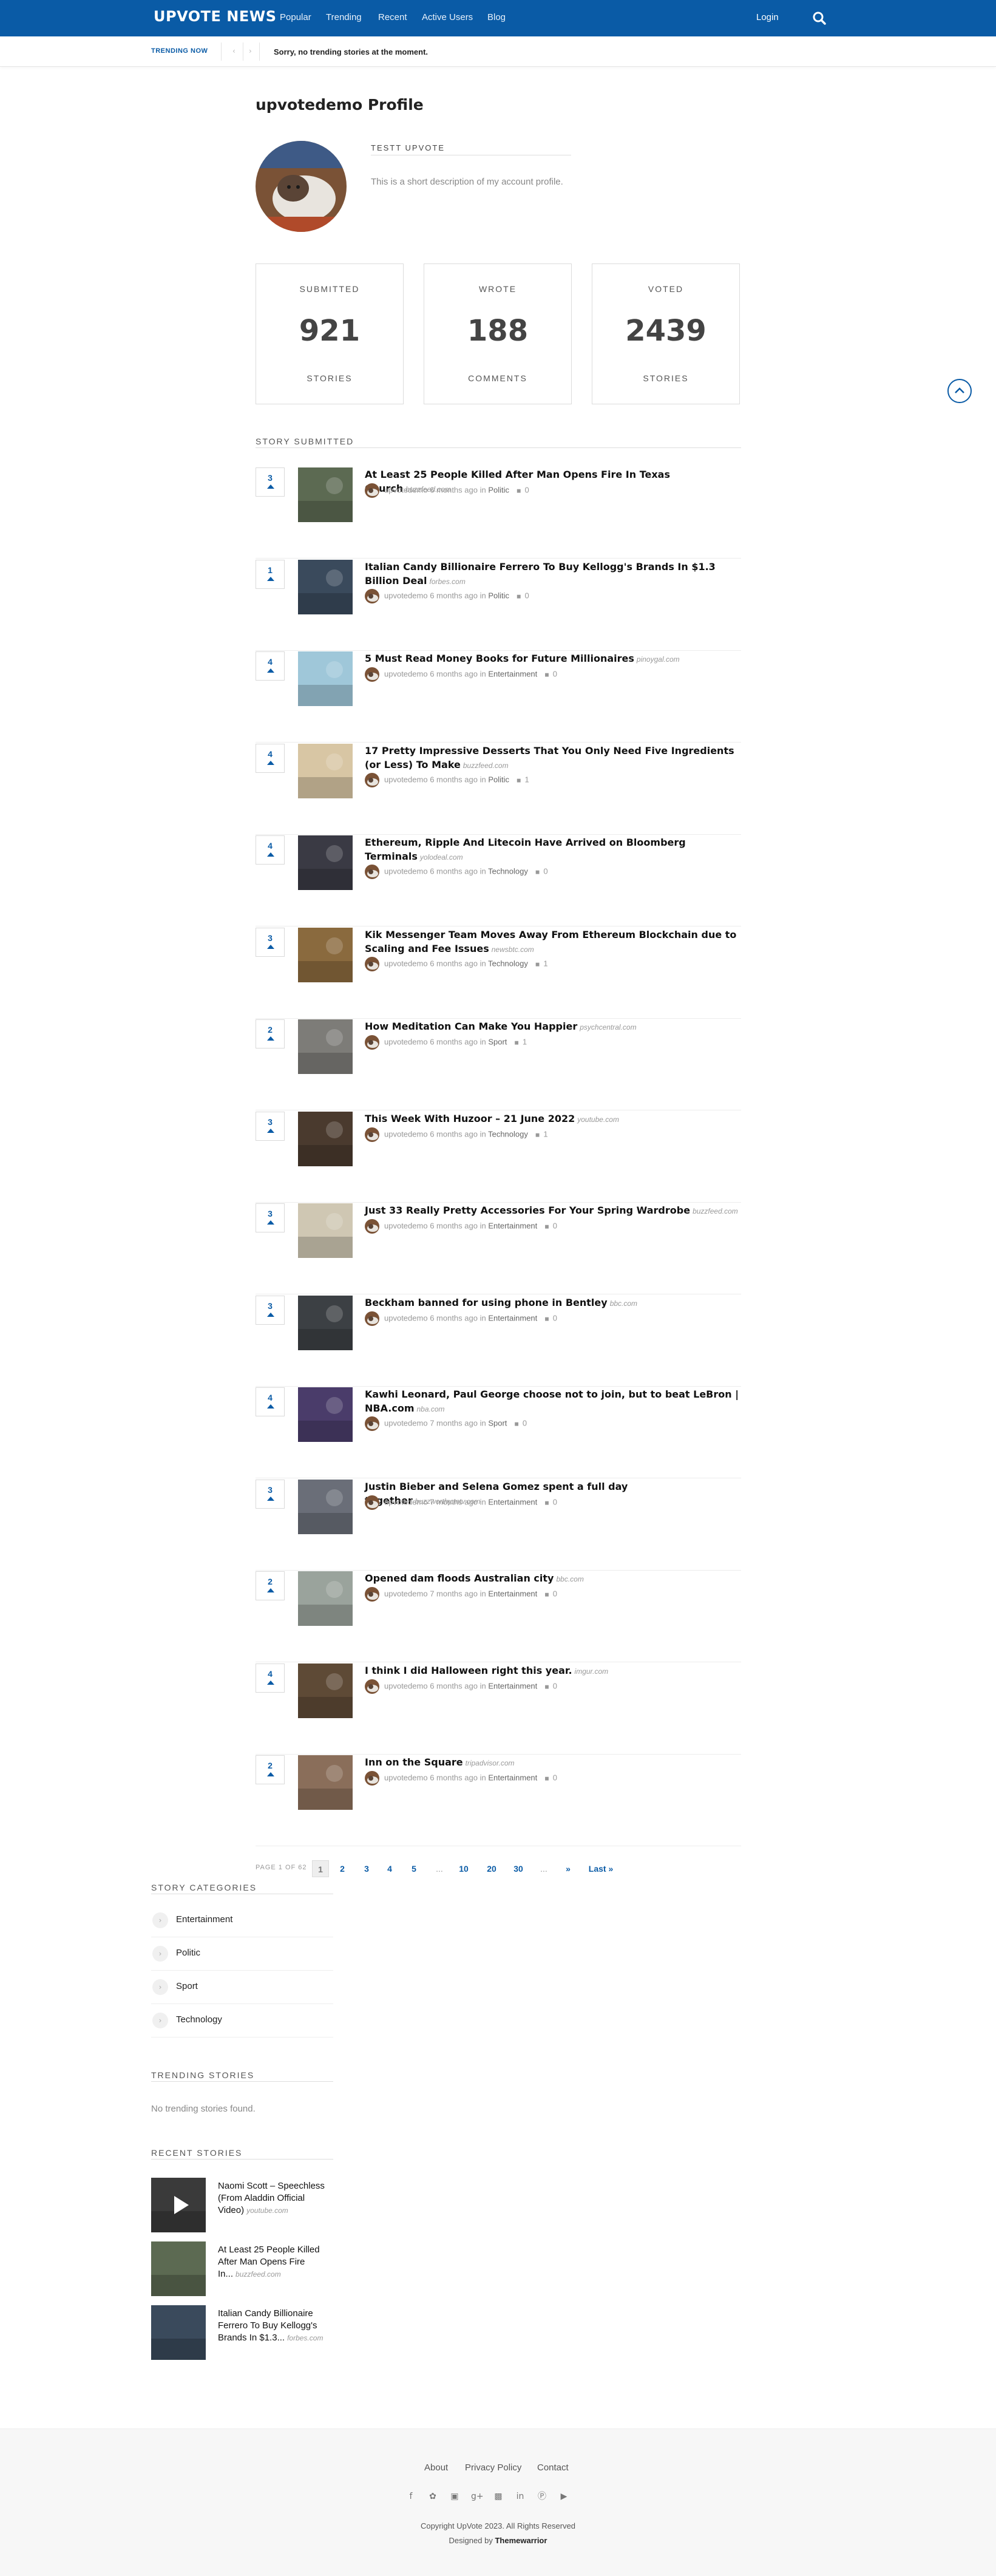  I want to click on facebook-icon: f, so click(410, 2496).